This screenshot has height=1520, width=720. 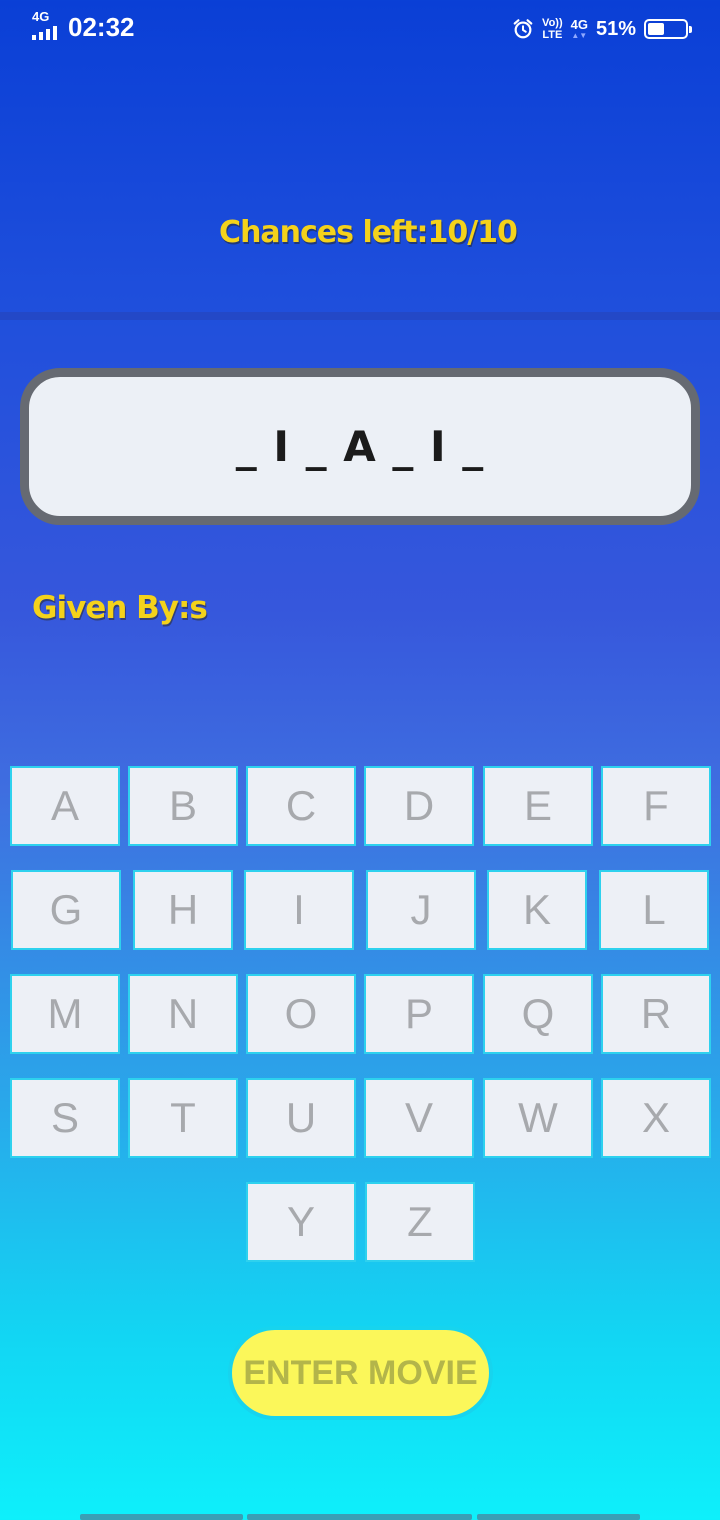 What do you see at coordinates (538, 1014) in the screenshot?
I see `key-q: Q` at bounding box center [538, 1014].